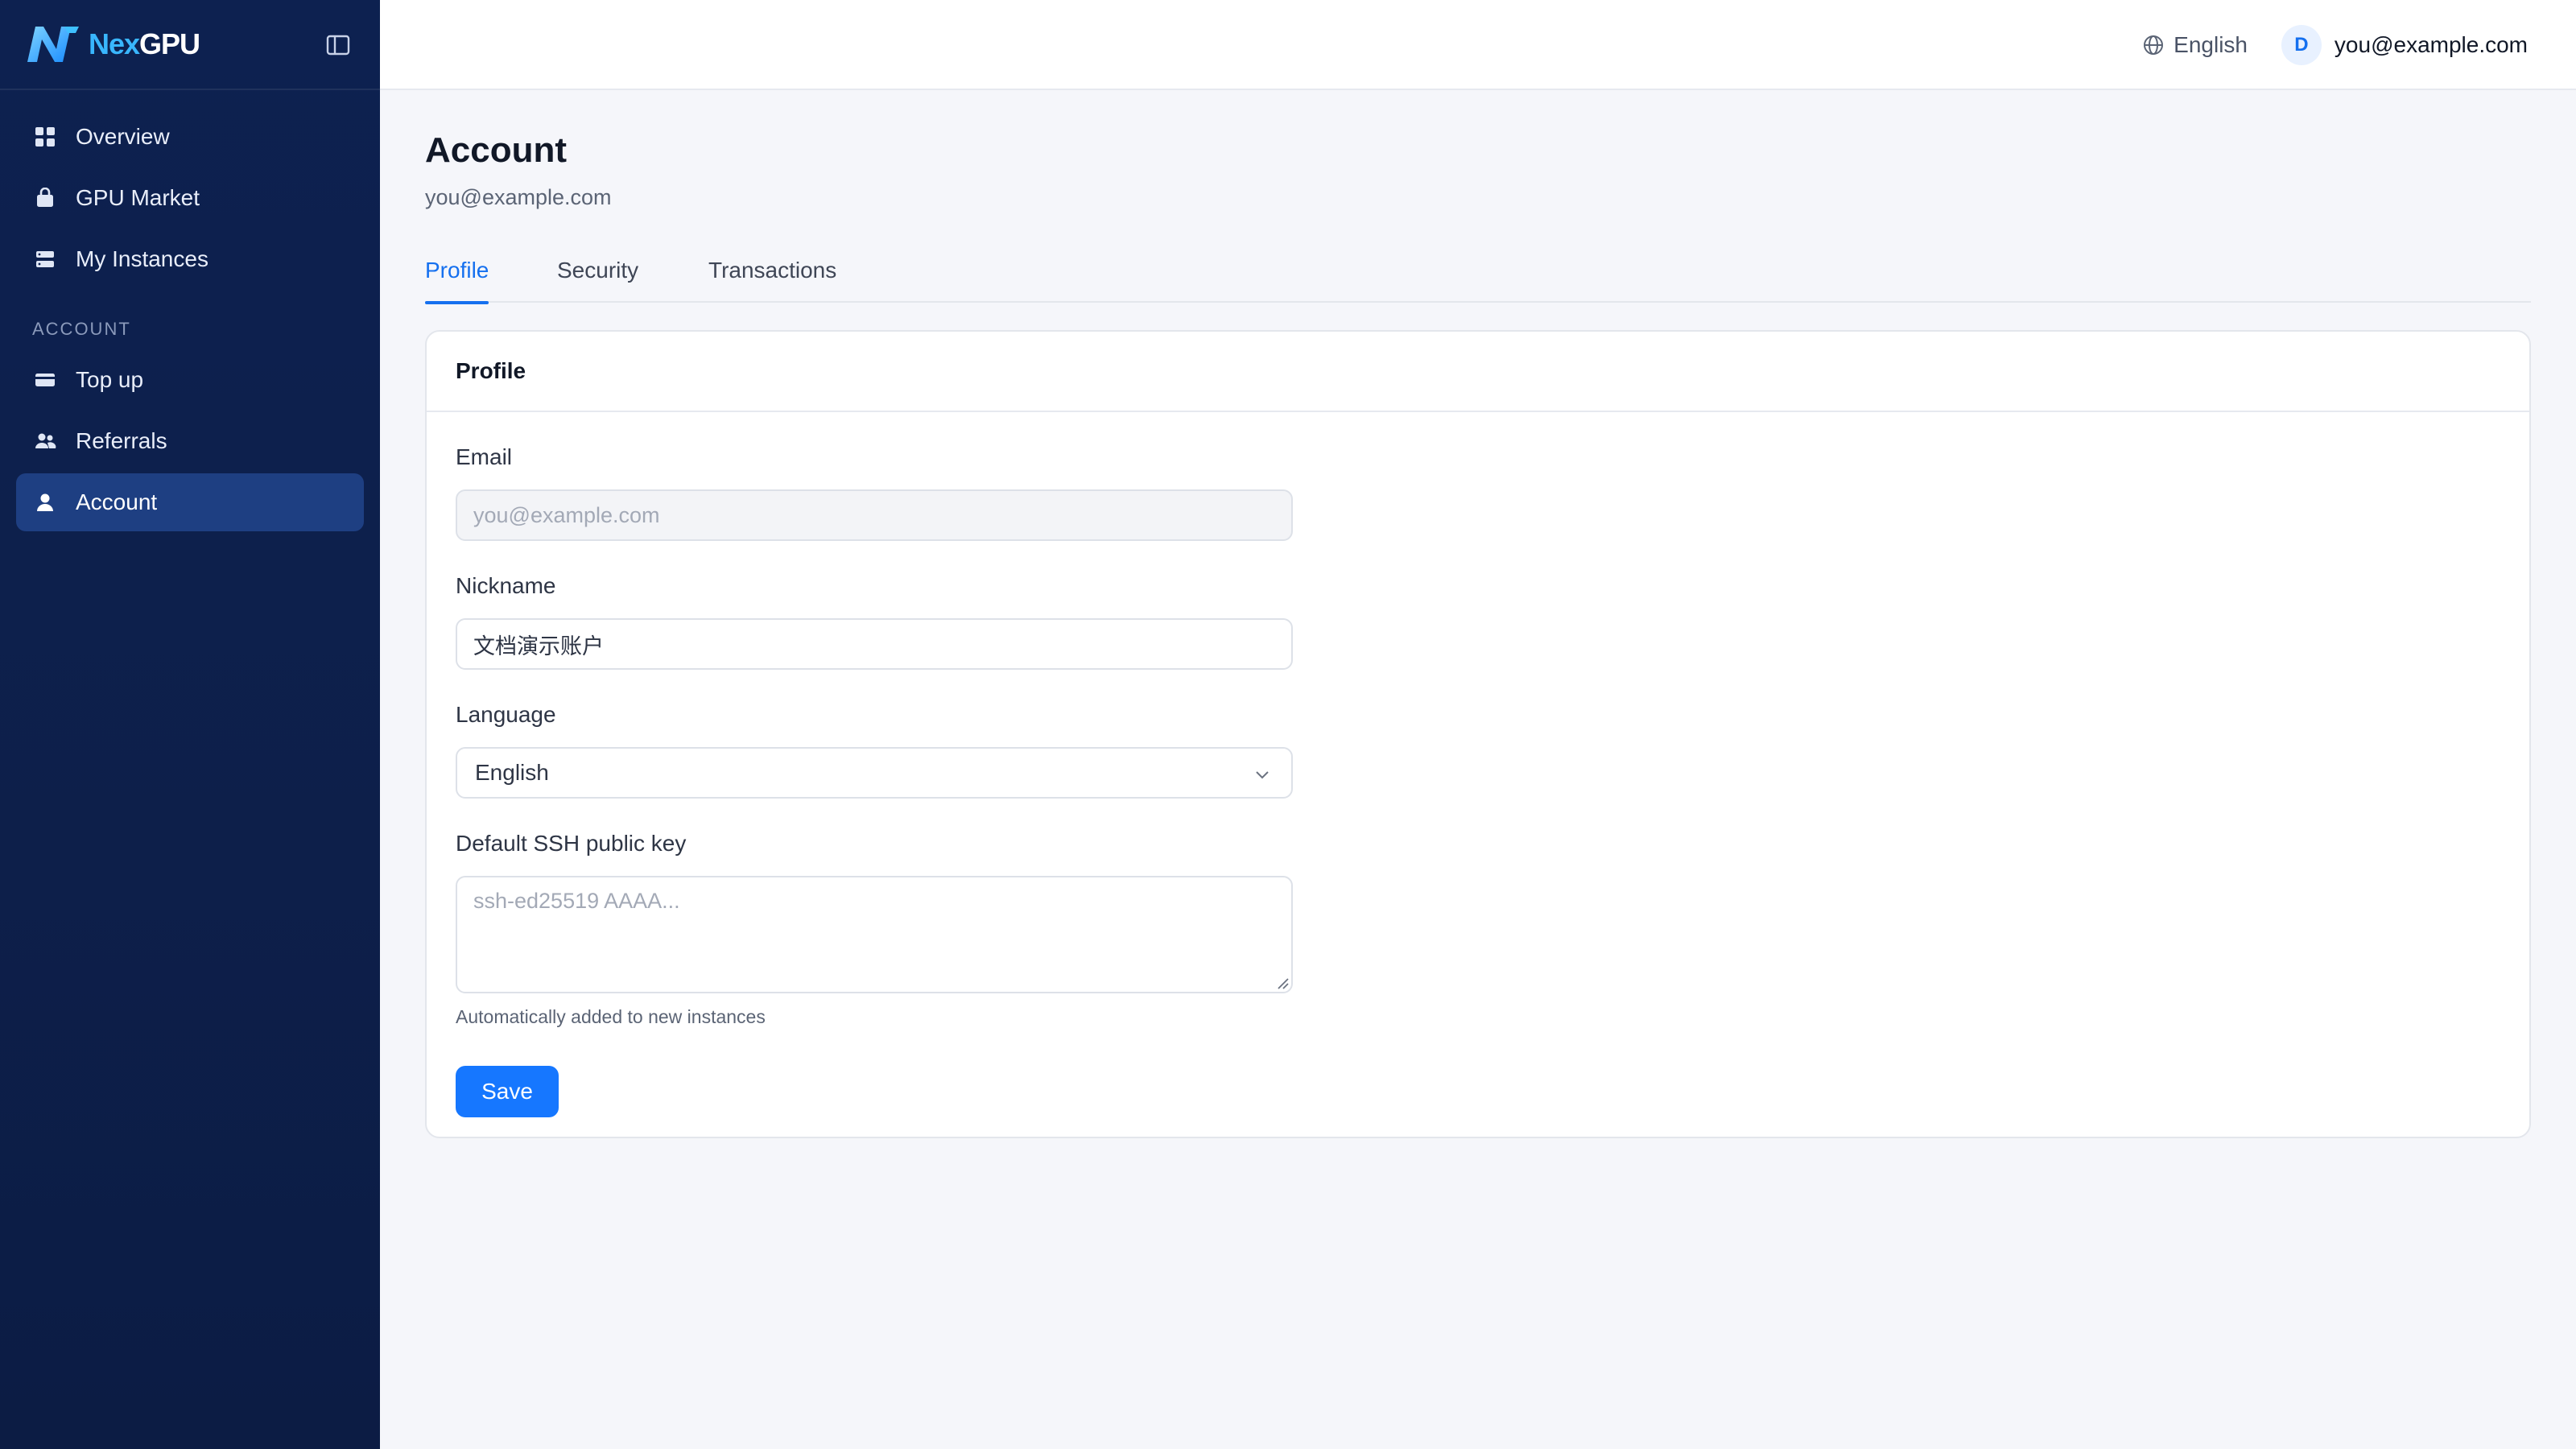  What do you see at coordinates (2211, 44) in the screenshot?
I see `language-switcher-label: English` at bounding box center [2211, 44].